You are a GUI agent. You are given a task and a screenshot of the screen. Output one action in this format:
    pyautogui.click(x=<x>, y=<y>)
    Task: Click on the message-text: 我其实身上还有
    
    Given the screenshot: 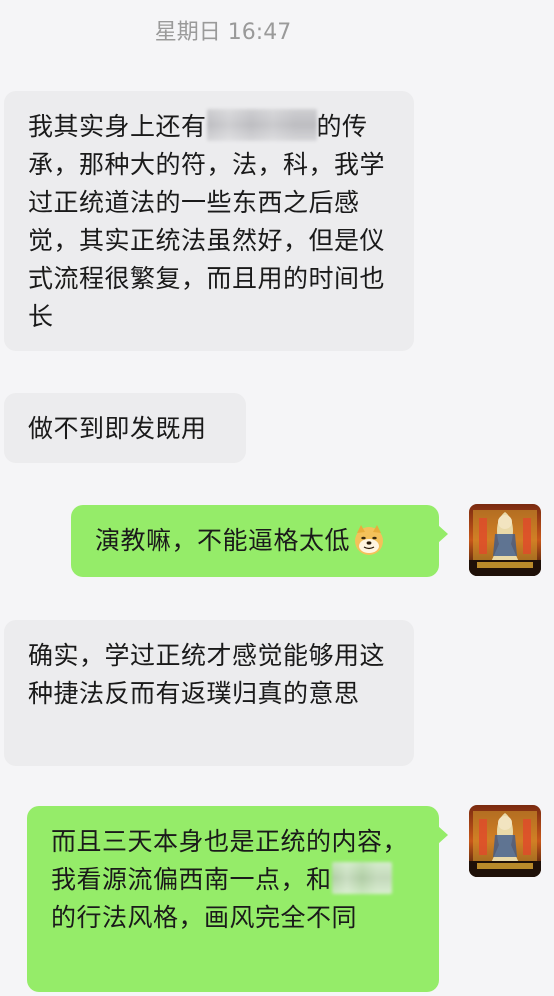 What is the action you would take?
    pyautogui.click(x=117, y=126)
    